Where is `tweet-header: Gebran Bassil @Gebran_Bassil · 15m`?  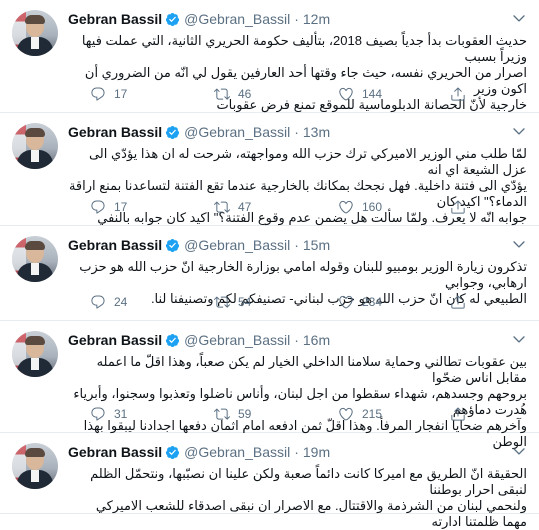 tweet-header: Gebran Bassil @Gebran_Bassil · 15m is located at coordinates (297, 245).